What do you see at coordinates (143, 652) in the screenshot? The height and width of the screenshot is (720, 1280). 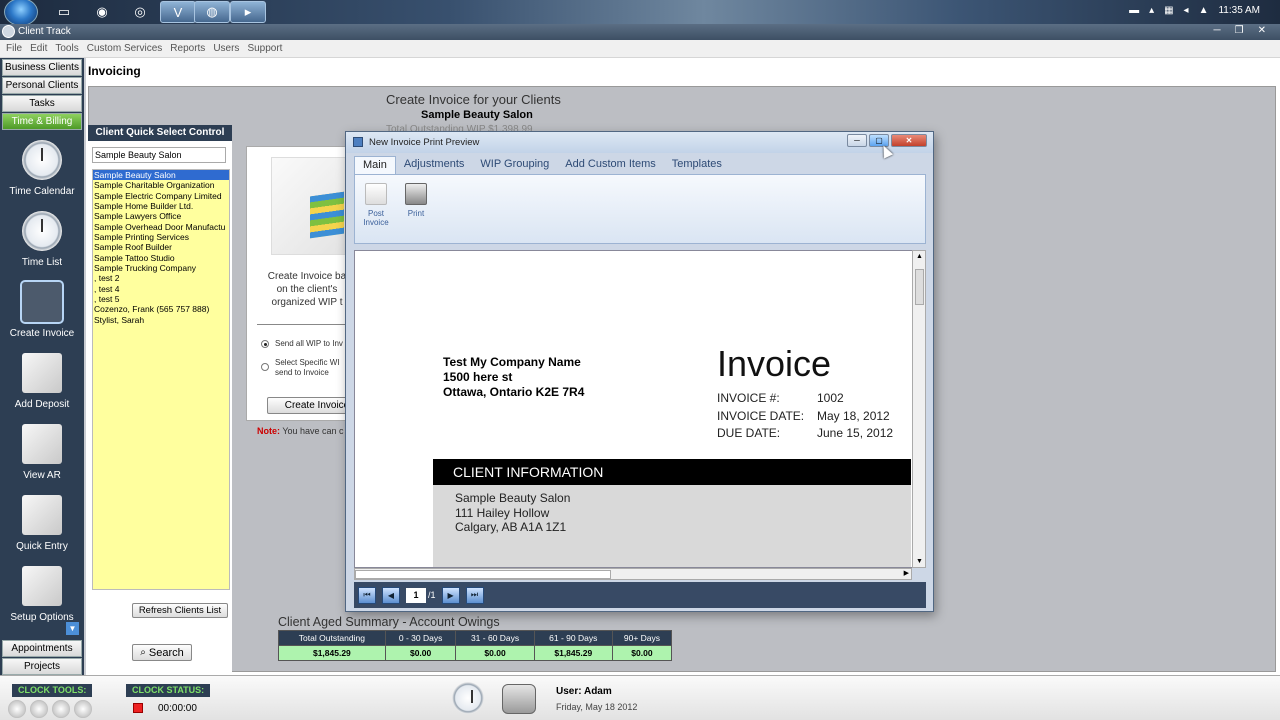 I see `search-icon: ⌕` at bounding box center [143, 652].